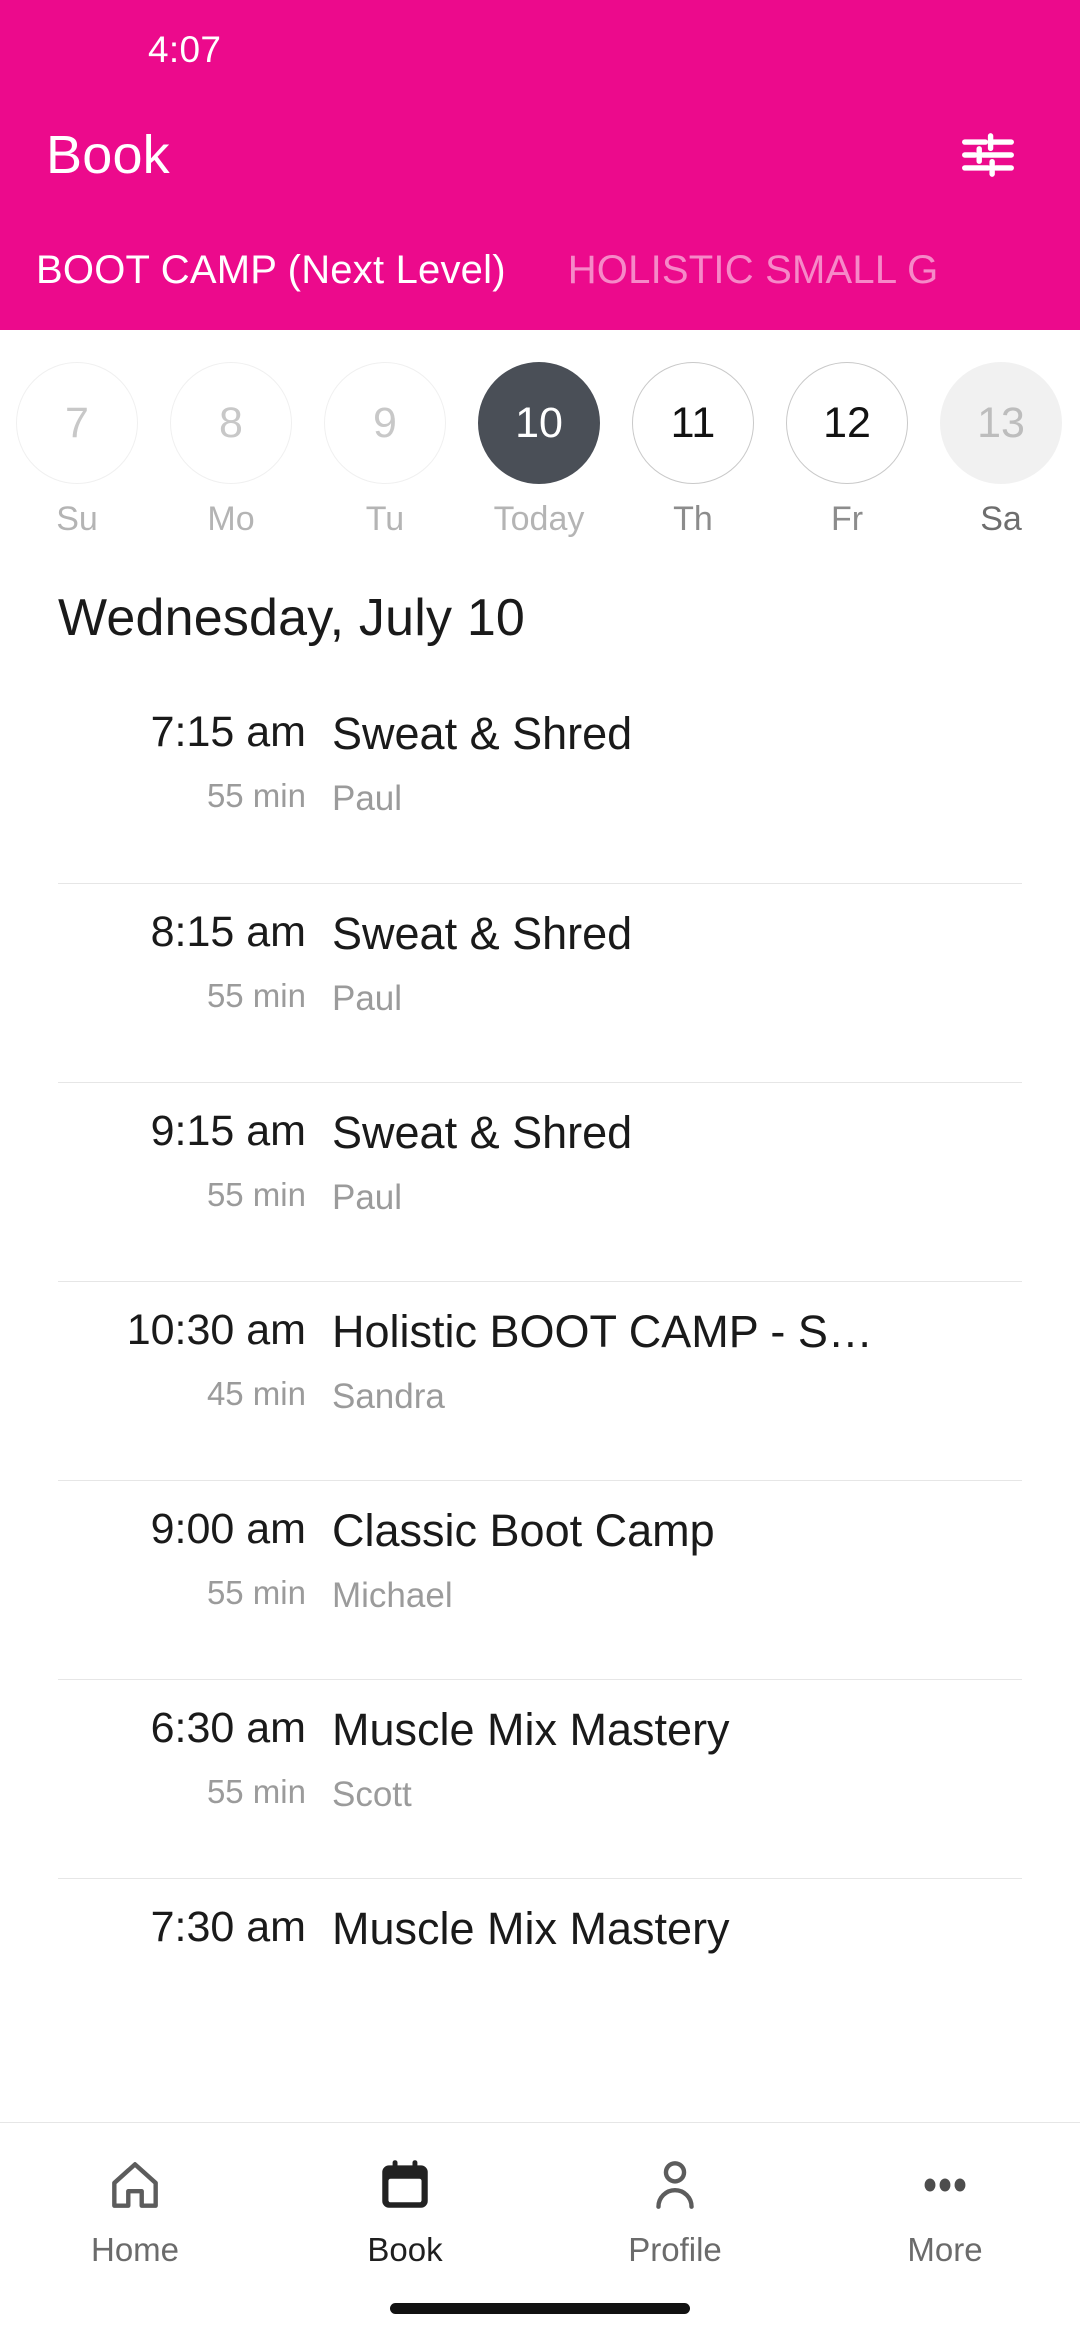 The height and width of the screenshot is (2340, 1080). I want to click on class-row: 9:00 am 55 min Classic Boot Camp Michael, so click(540, 1579).